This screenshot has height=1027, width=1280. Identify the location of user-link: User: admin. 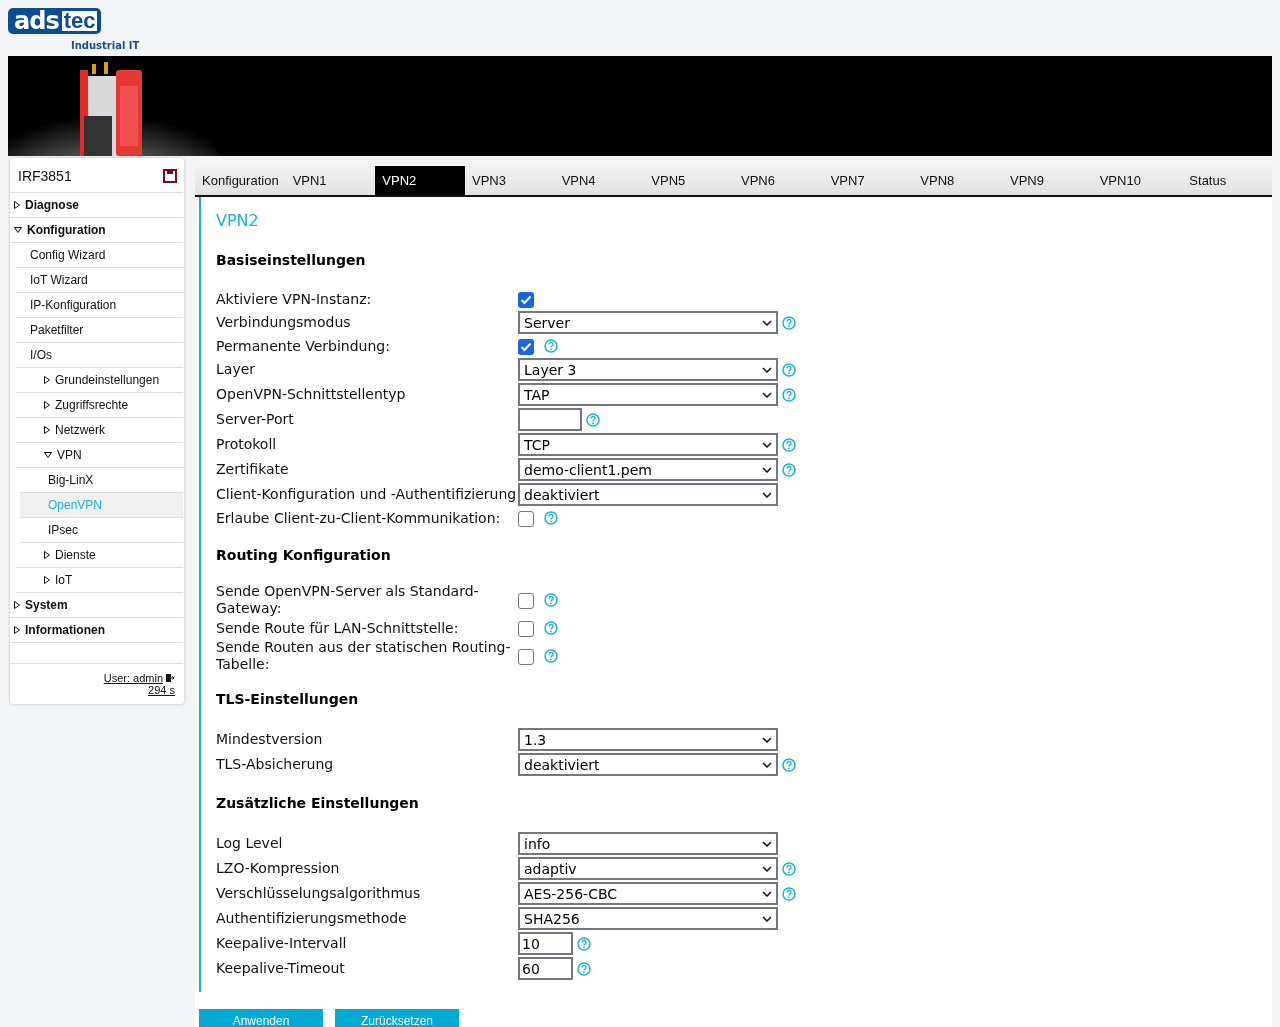
(139, 678).